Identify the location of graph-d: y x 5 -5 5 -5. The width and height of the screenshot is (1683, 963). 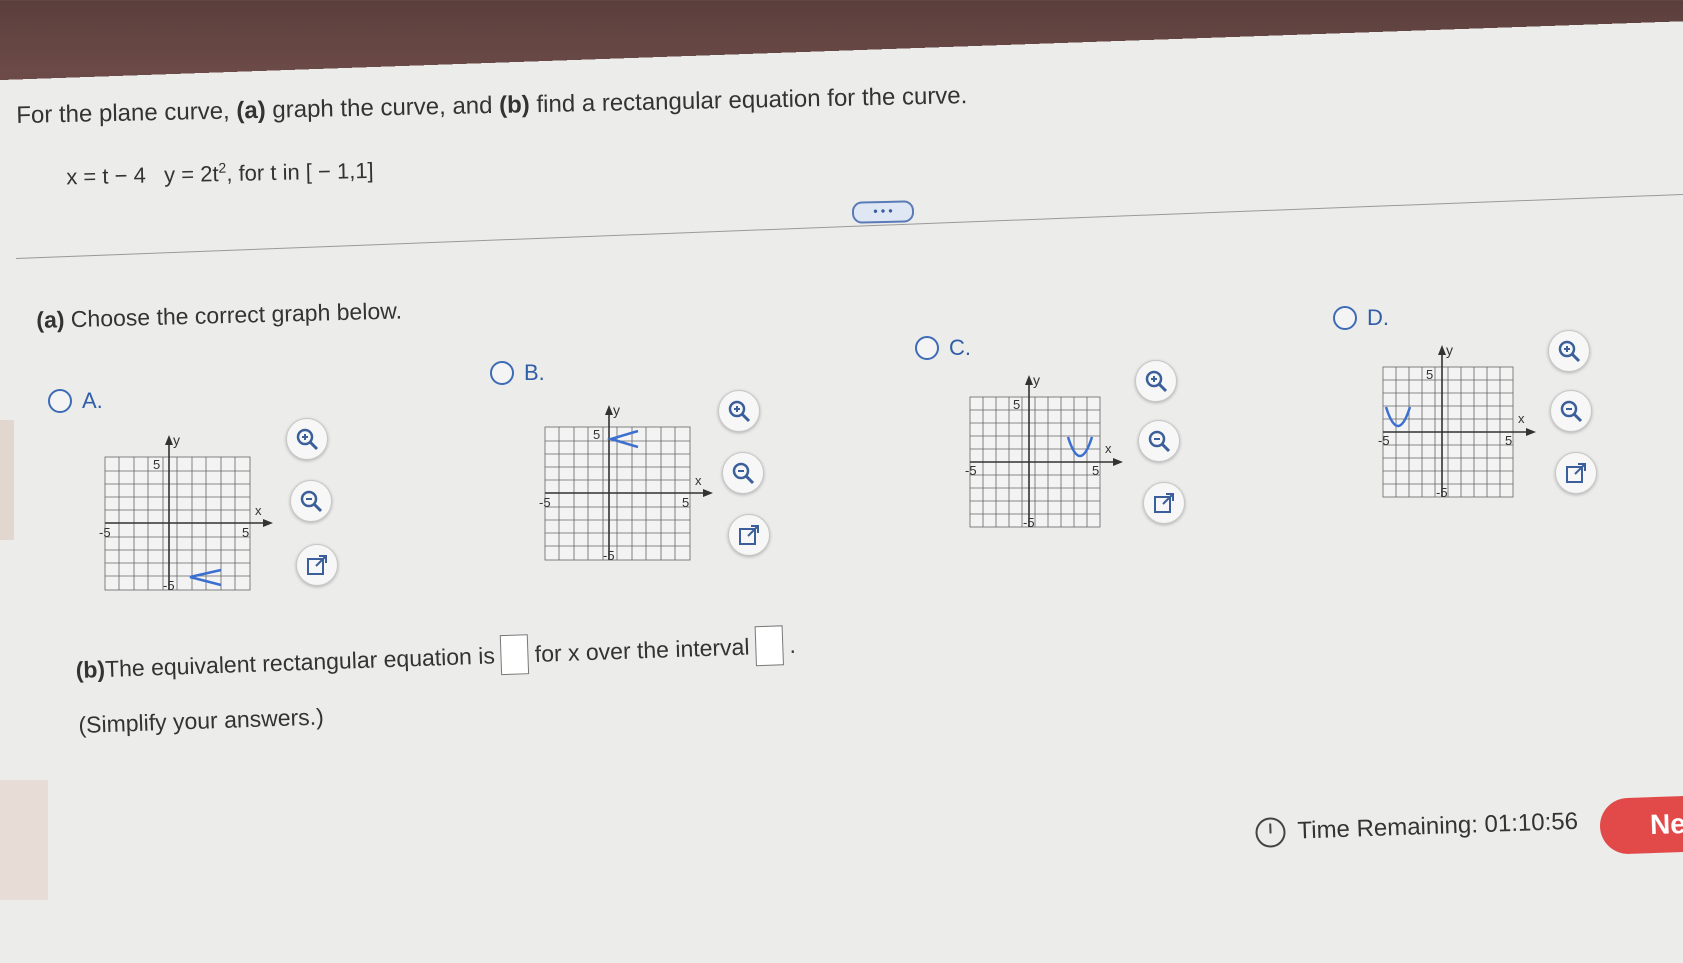
(1473, 425).